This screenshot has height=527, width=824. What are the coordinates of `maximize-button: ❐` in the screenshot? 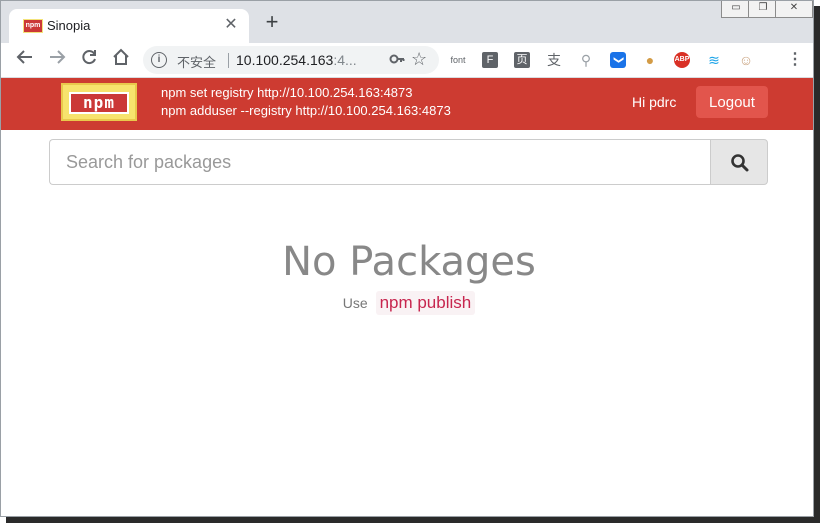 It's located at (763, 9).